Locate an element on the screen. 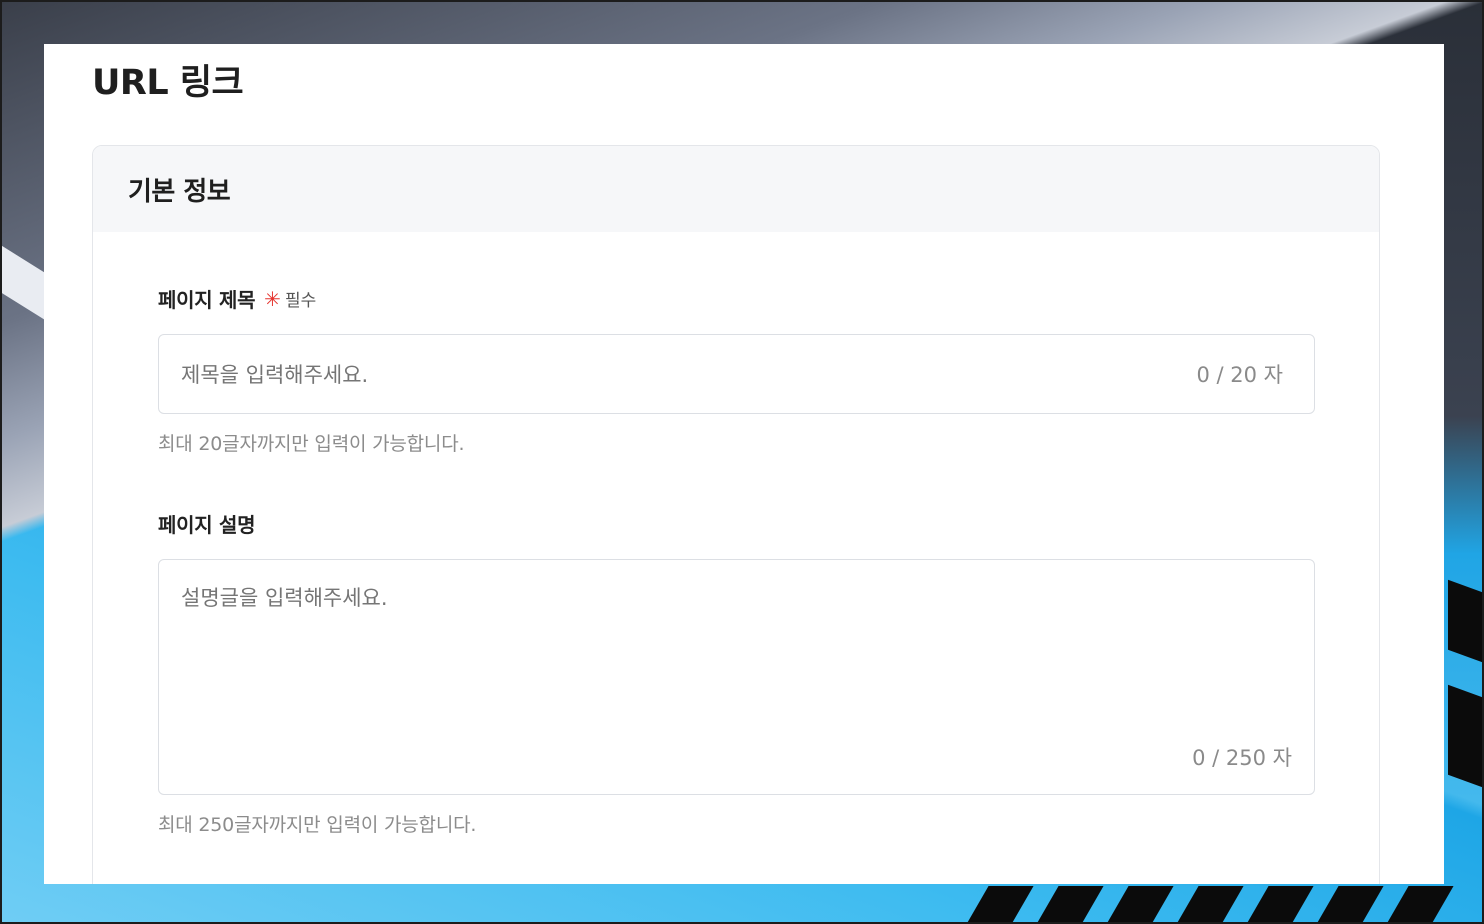 Image resolution: width=1484 pixels, height=924 pixels. title-helper-text: 최대 20글자까지만 입력이 가능합니다. is located at coordinates (311, 444).